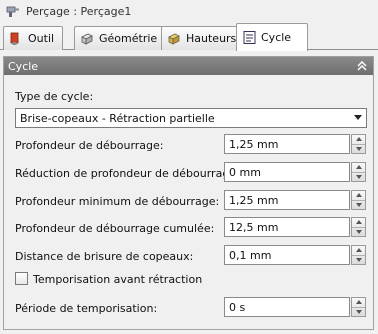 The width and height of the screenshot is (378, 334). I want to click on dwell-period-label: Période de temporisation:, so click(86, 308).